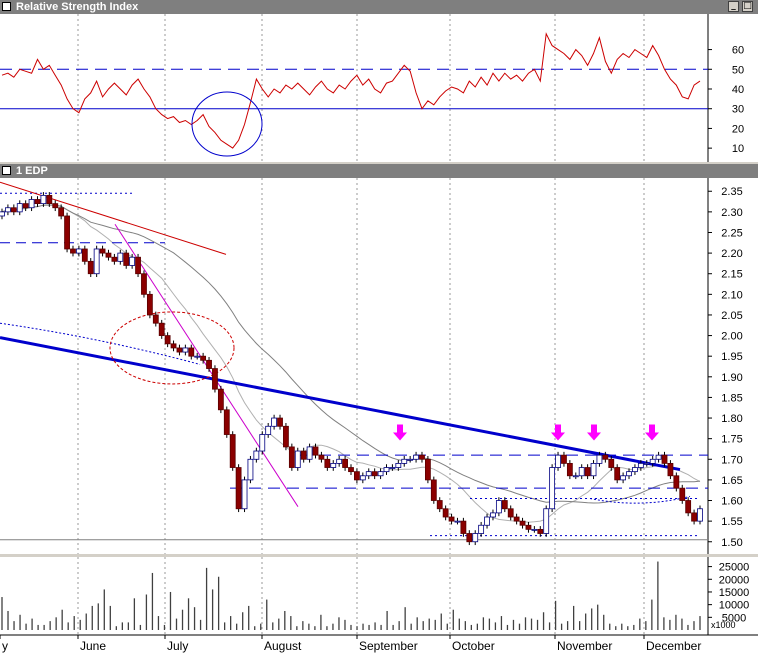 The width and height of the screenshot is (758, 654). I want to click on volume-tick-label: 25000, so click(734, 568).